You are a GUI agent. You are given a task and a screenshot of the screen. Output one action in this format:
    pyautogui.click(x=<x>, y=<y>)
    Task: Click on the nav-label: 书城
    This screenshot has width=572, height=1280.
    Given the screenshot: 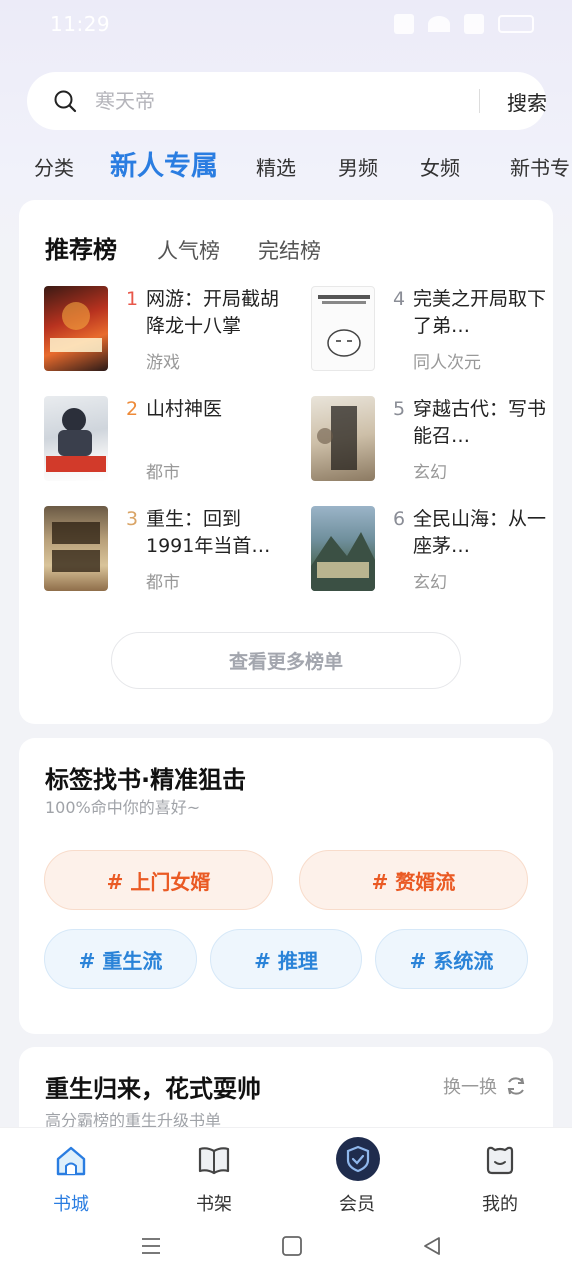 What is the action you would take?
    pyautogui.click(x=71, y=1204)
    